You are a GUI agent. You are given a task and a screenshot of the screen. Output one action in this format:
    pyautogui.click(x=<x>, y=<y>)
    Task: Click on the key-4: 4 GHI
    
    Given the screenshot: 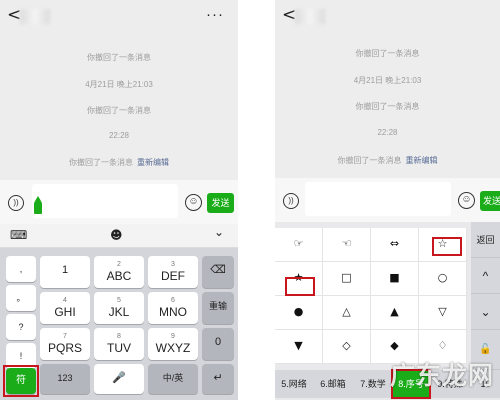 What is the action you would take?
    pyautogui.click(x=65, y=308)
    